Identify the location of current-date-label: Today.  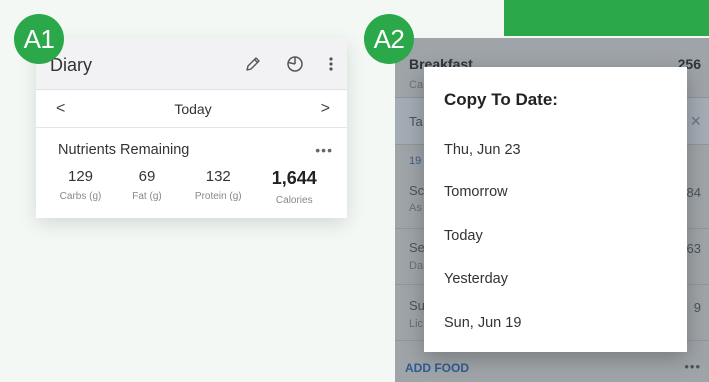
(192, 109).